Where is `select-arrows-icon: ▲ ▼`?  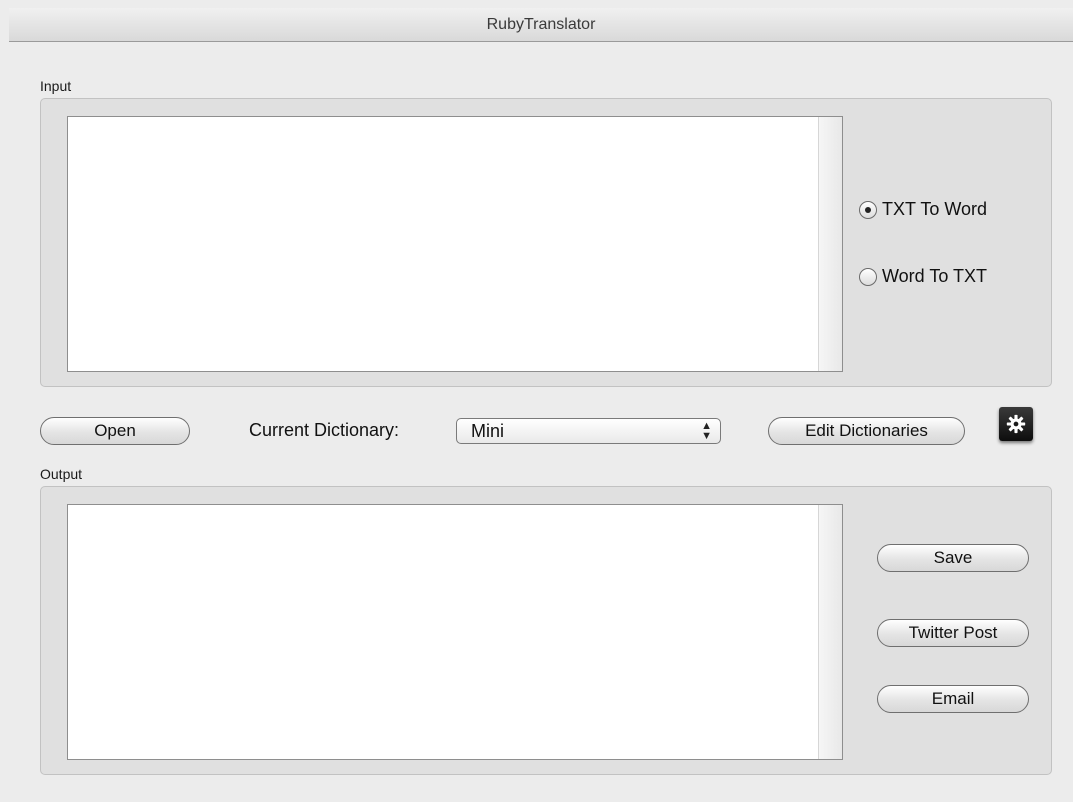 select-arrows-icon: ▲ ▼ is located at coordinates (706, 431).